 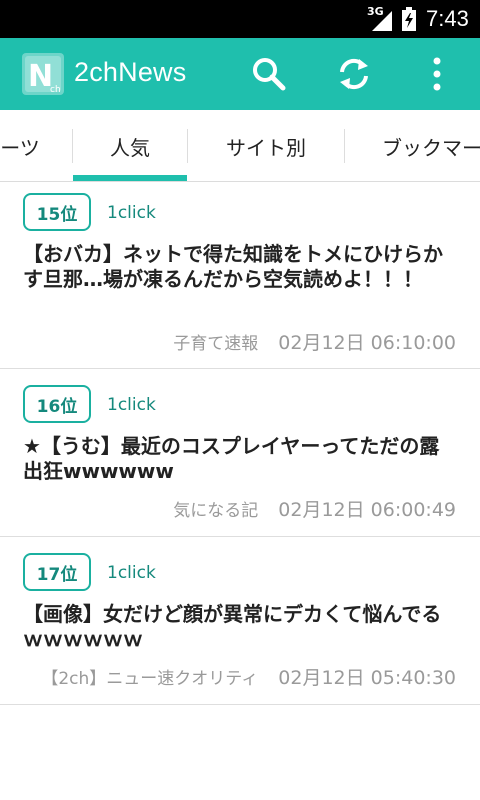 I want to click on refresh-button, so click(x=354, y=74).